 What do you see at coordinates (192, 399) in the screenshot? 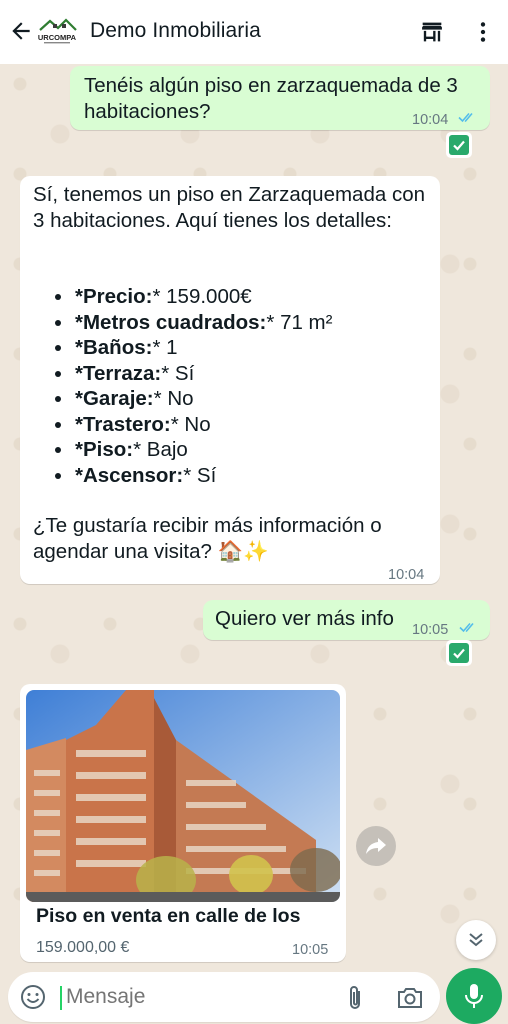
I see `detail-item: *Garaje:* No` at bounding box center [192, 399].